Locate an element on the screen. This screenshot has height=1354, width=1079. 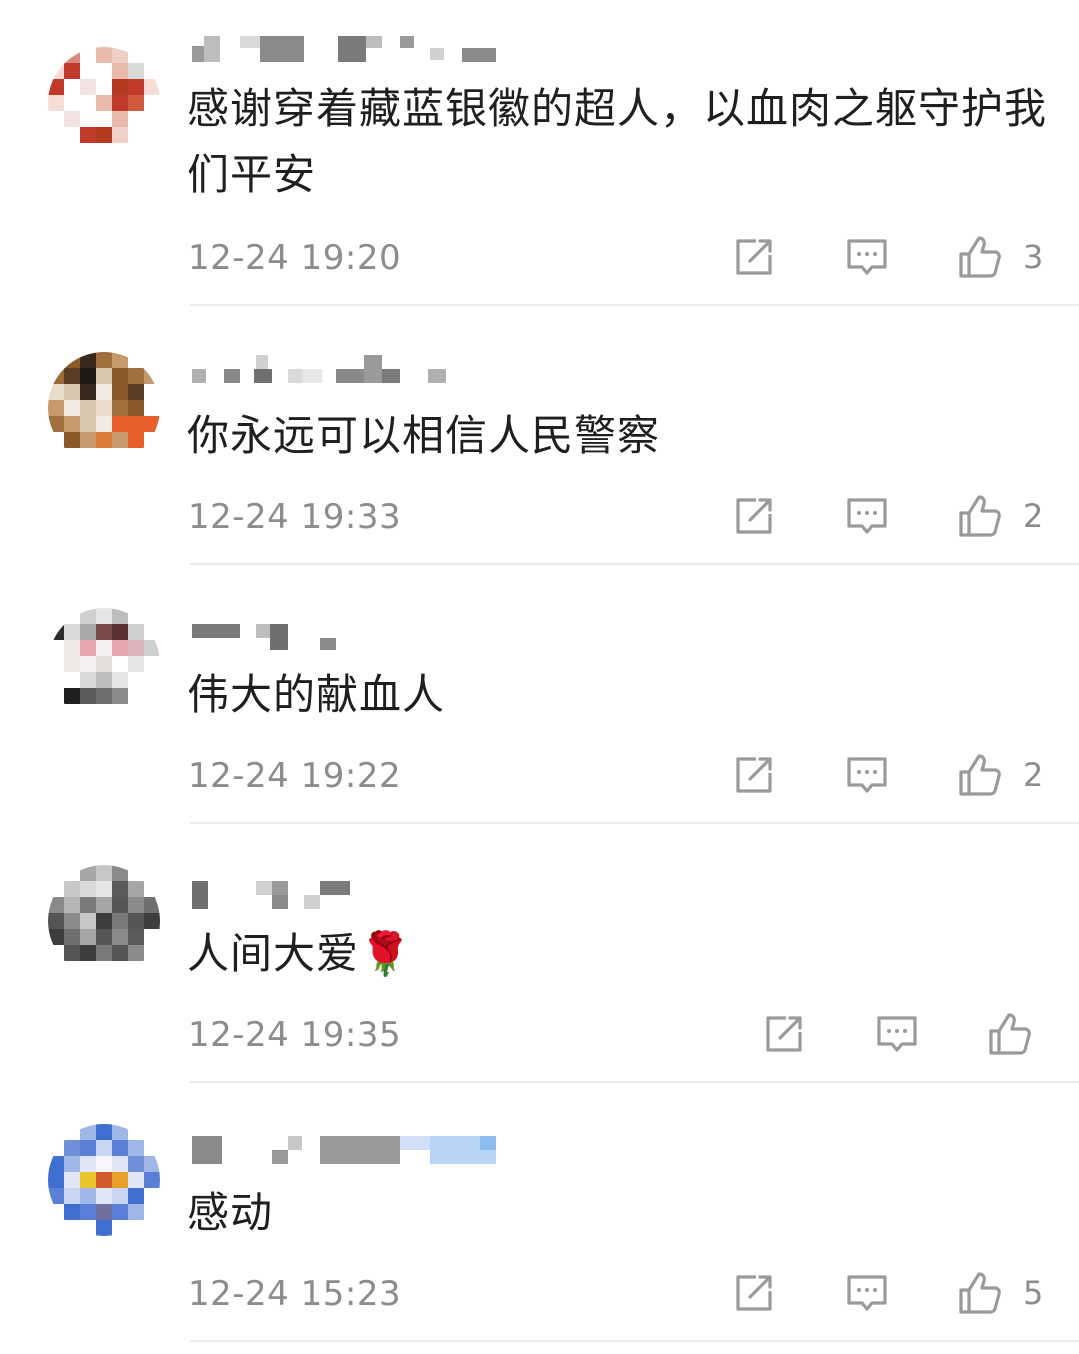
like-button: 3 is located at coordinates (1000, 257).